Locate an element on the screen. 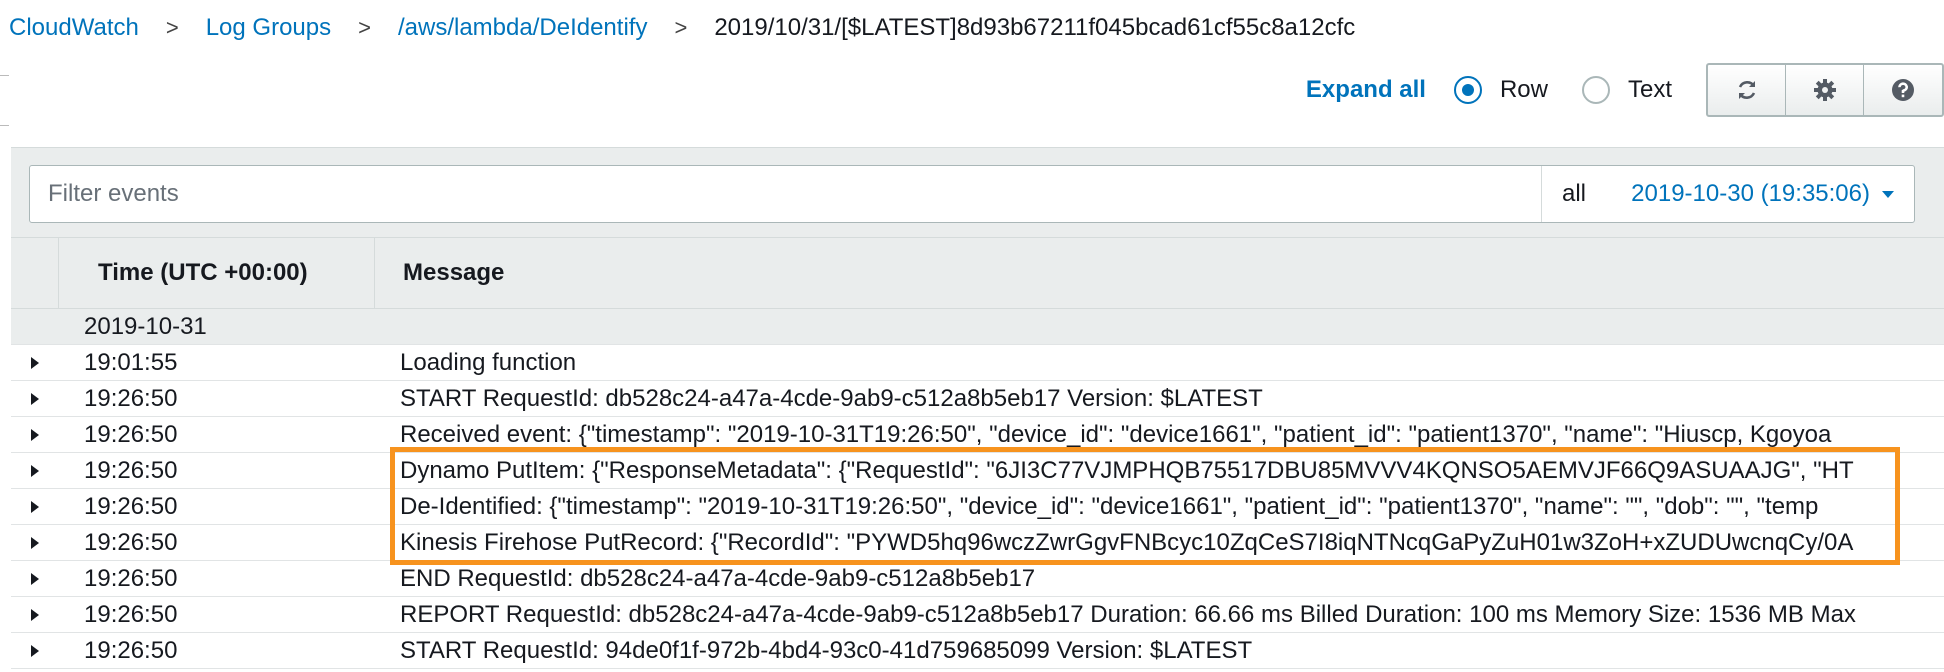  action-button-group is located at coordinates (1825, 90).